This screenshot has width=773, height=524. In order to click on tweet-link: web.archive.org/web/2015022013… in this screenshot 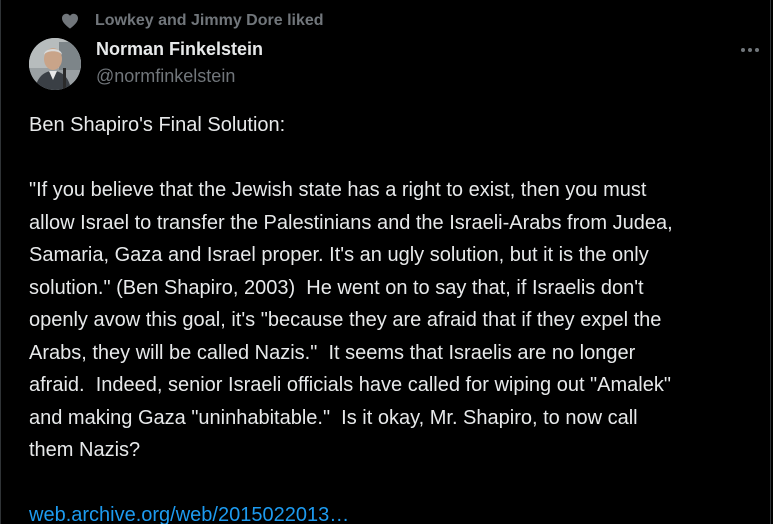, I will do `click(189, 514)`.